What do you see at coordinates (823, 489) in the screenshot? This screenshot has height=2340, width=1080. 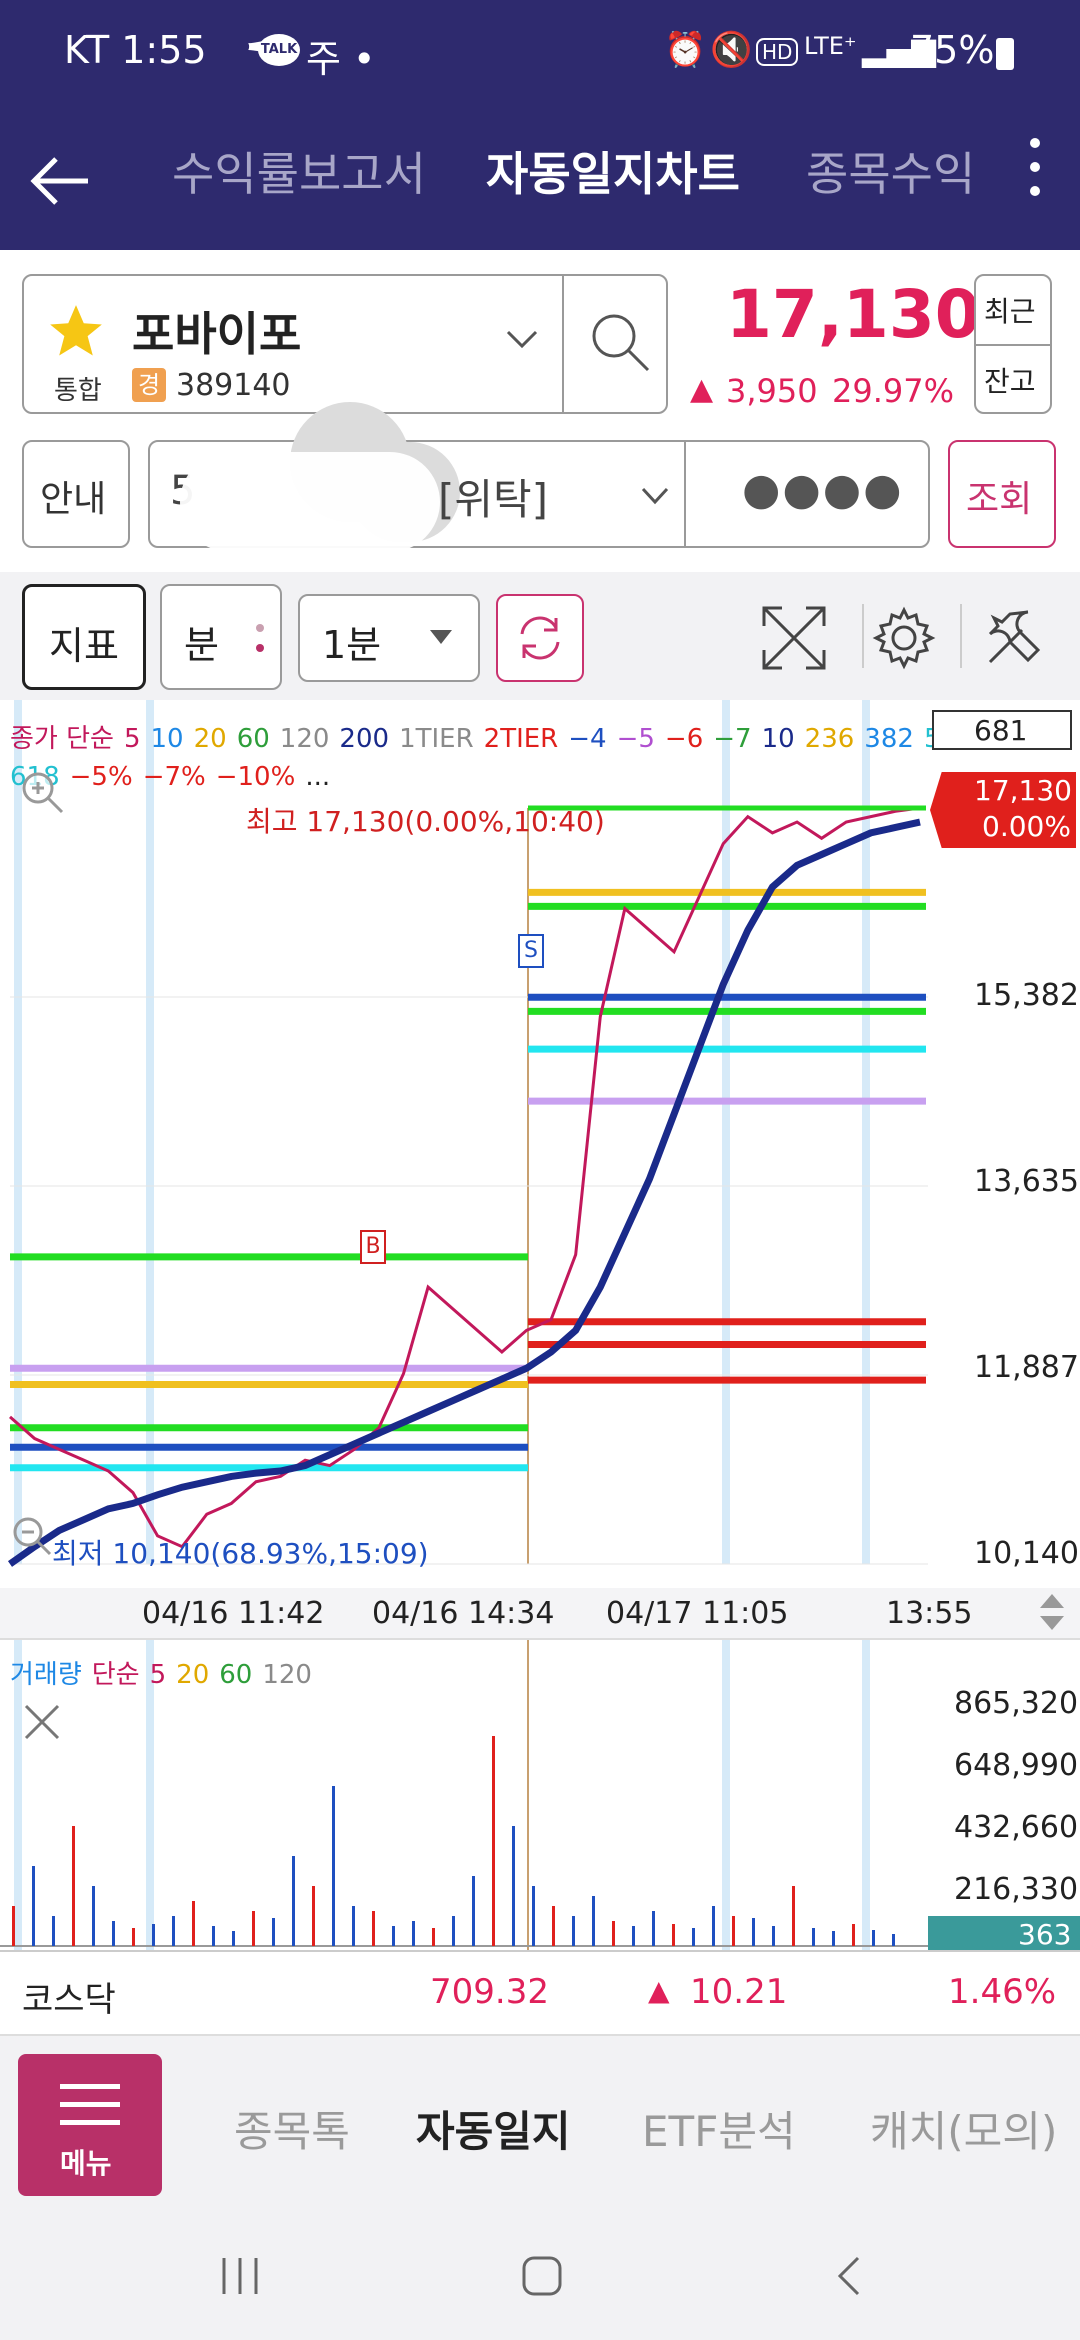 I see `password-field: ●●●●` at bounding box center [823, 489].